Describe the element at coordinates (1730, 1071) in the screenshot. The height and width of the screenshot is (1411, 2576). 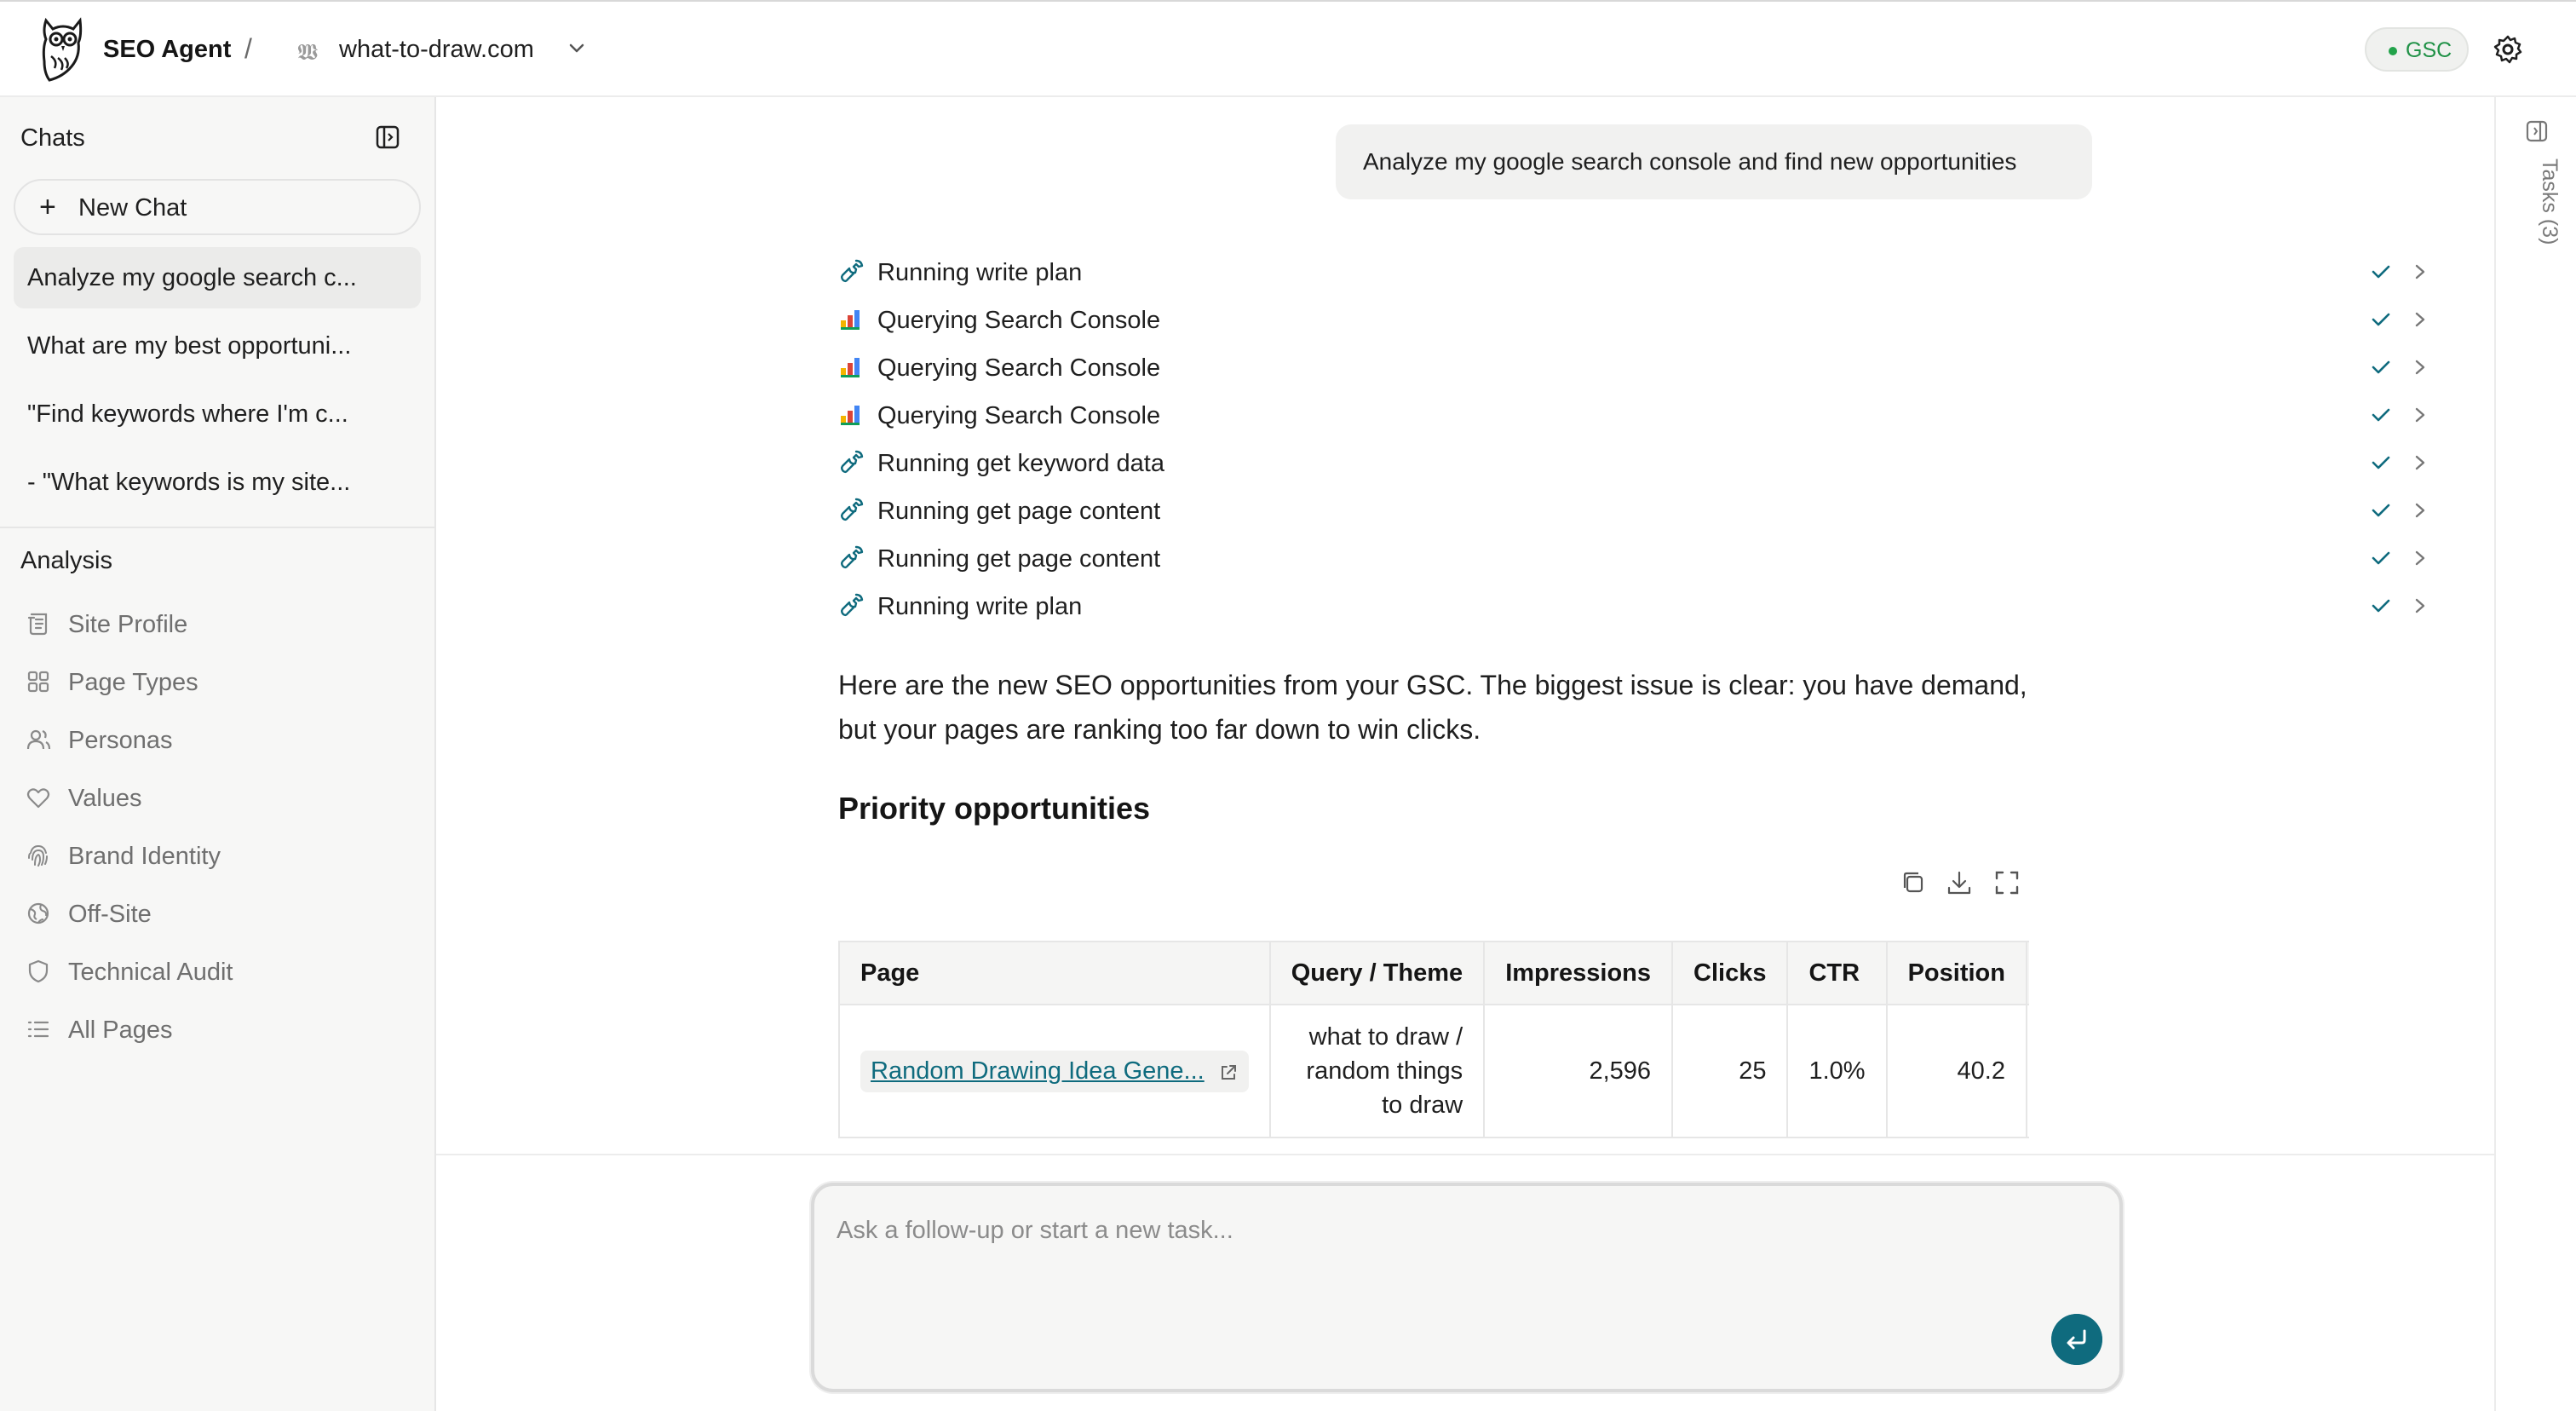
I see `cell-clicks: 25` at that location.